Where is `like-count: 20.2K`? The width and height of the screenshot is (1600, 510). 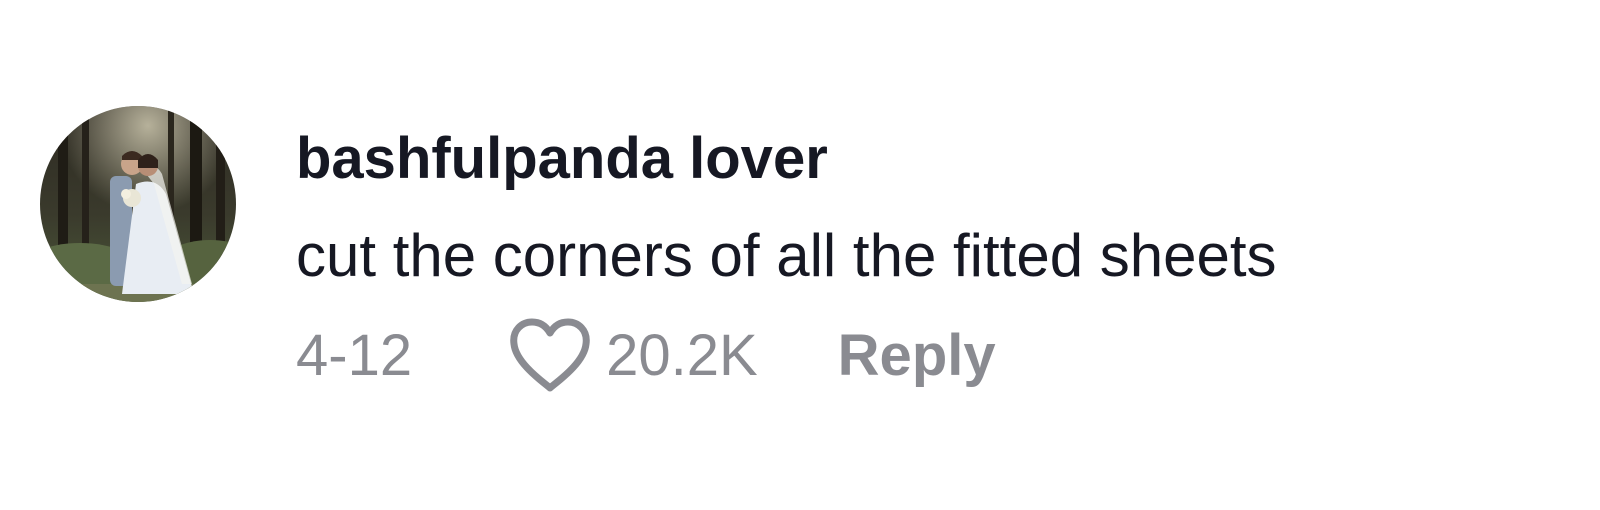
like-count: 20.2K is located at coordinates (682, 355).